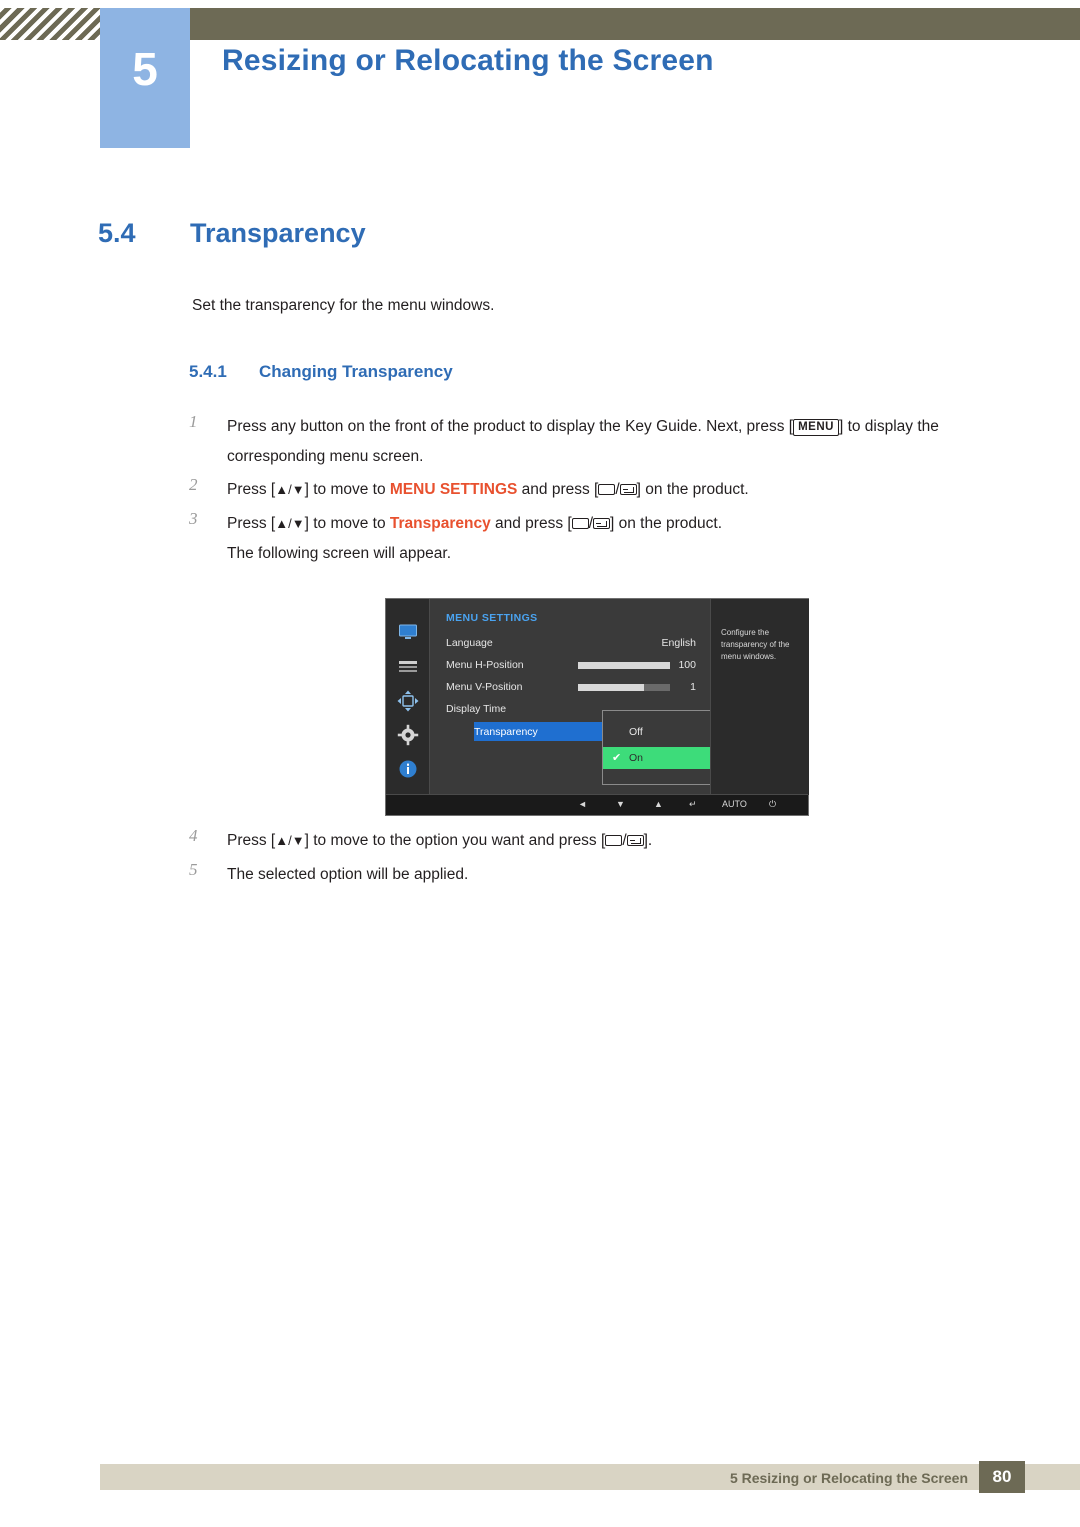 This screenshot has width=1080, height=1527. Describe the element at coordinates (117, 233) in the screenshot. I see `section-number: 5.4` at that location.